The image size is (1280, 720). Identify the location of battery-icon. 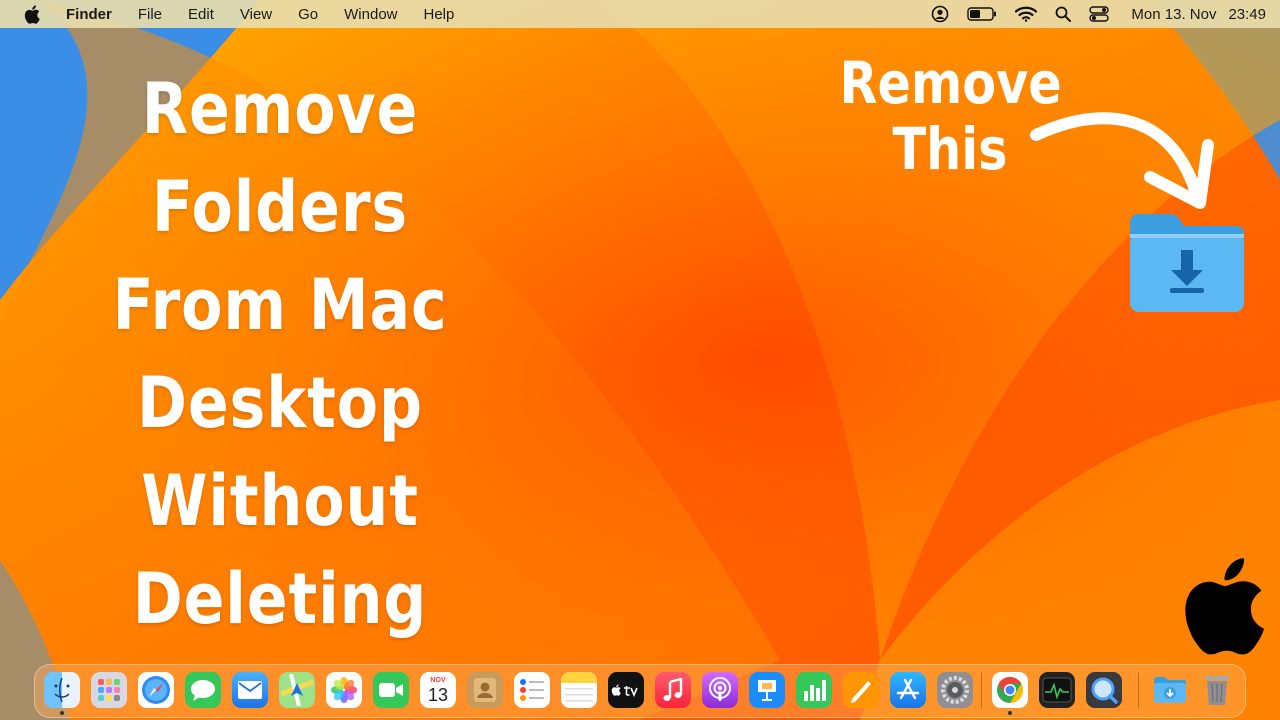
(982, 14).